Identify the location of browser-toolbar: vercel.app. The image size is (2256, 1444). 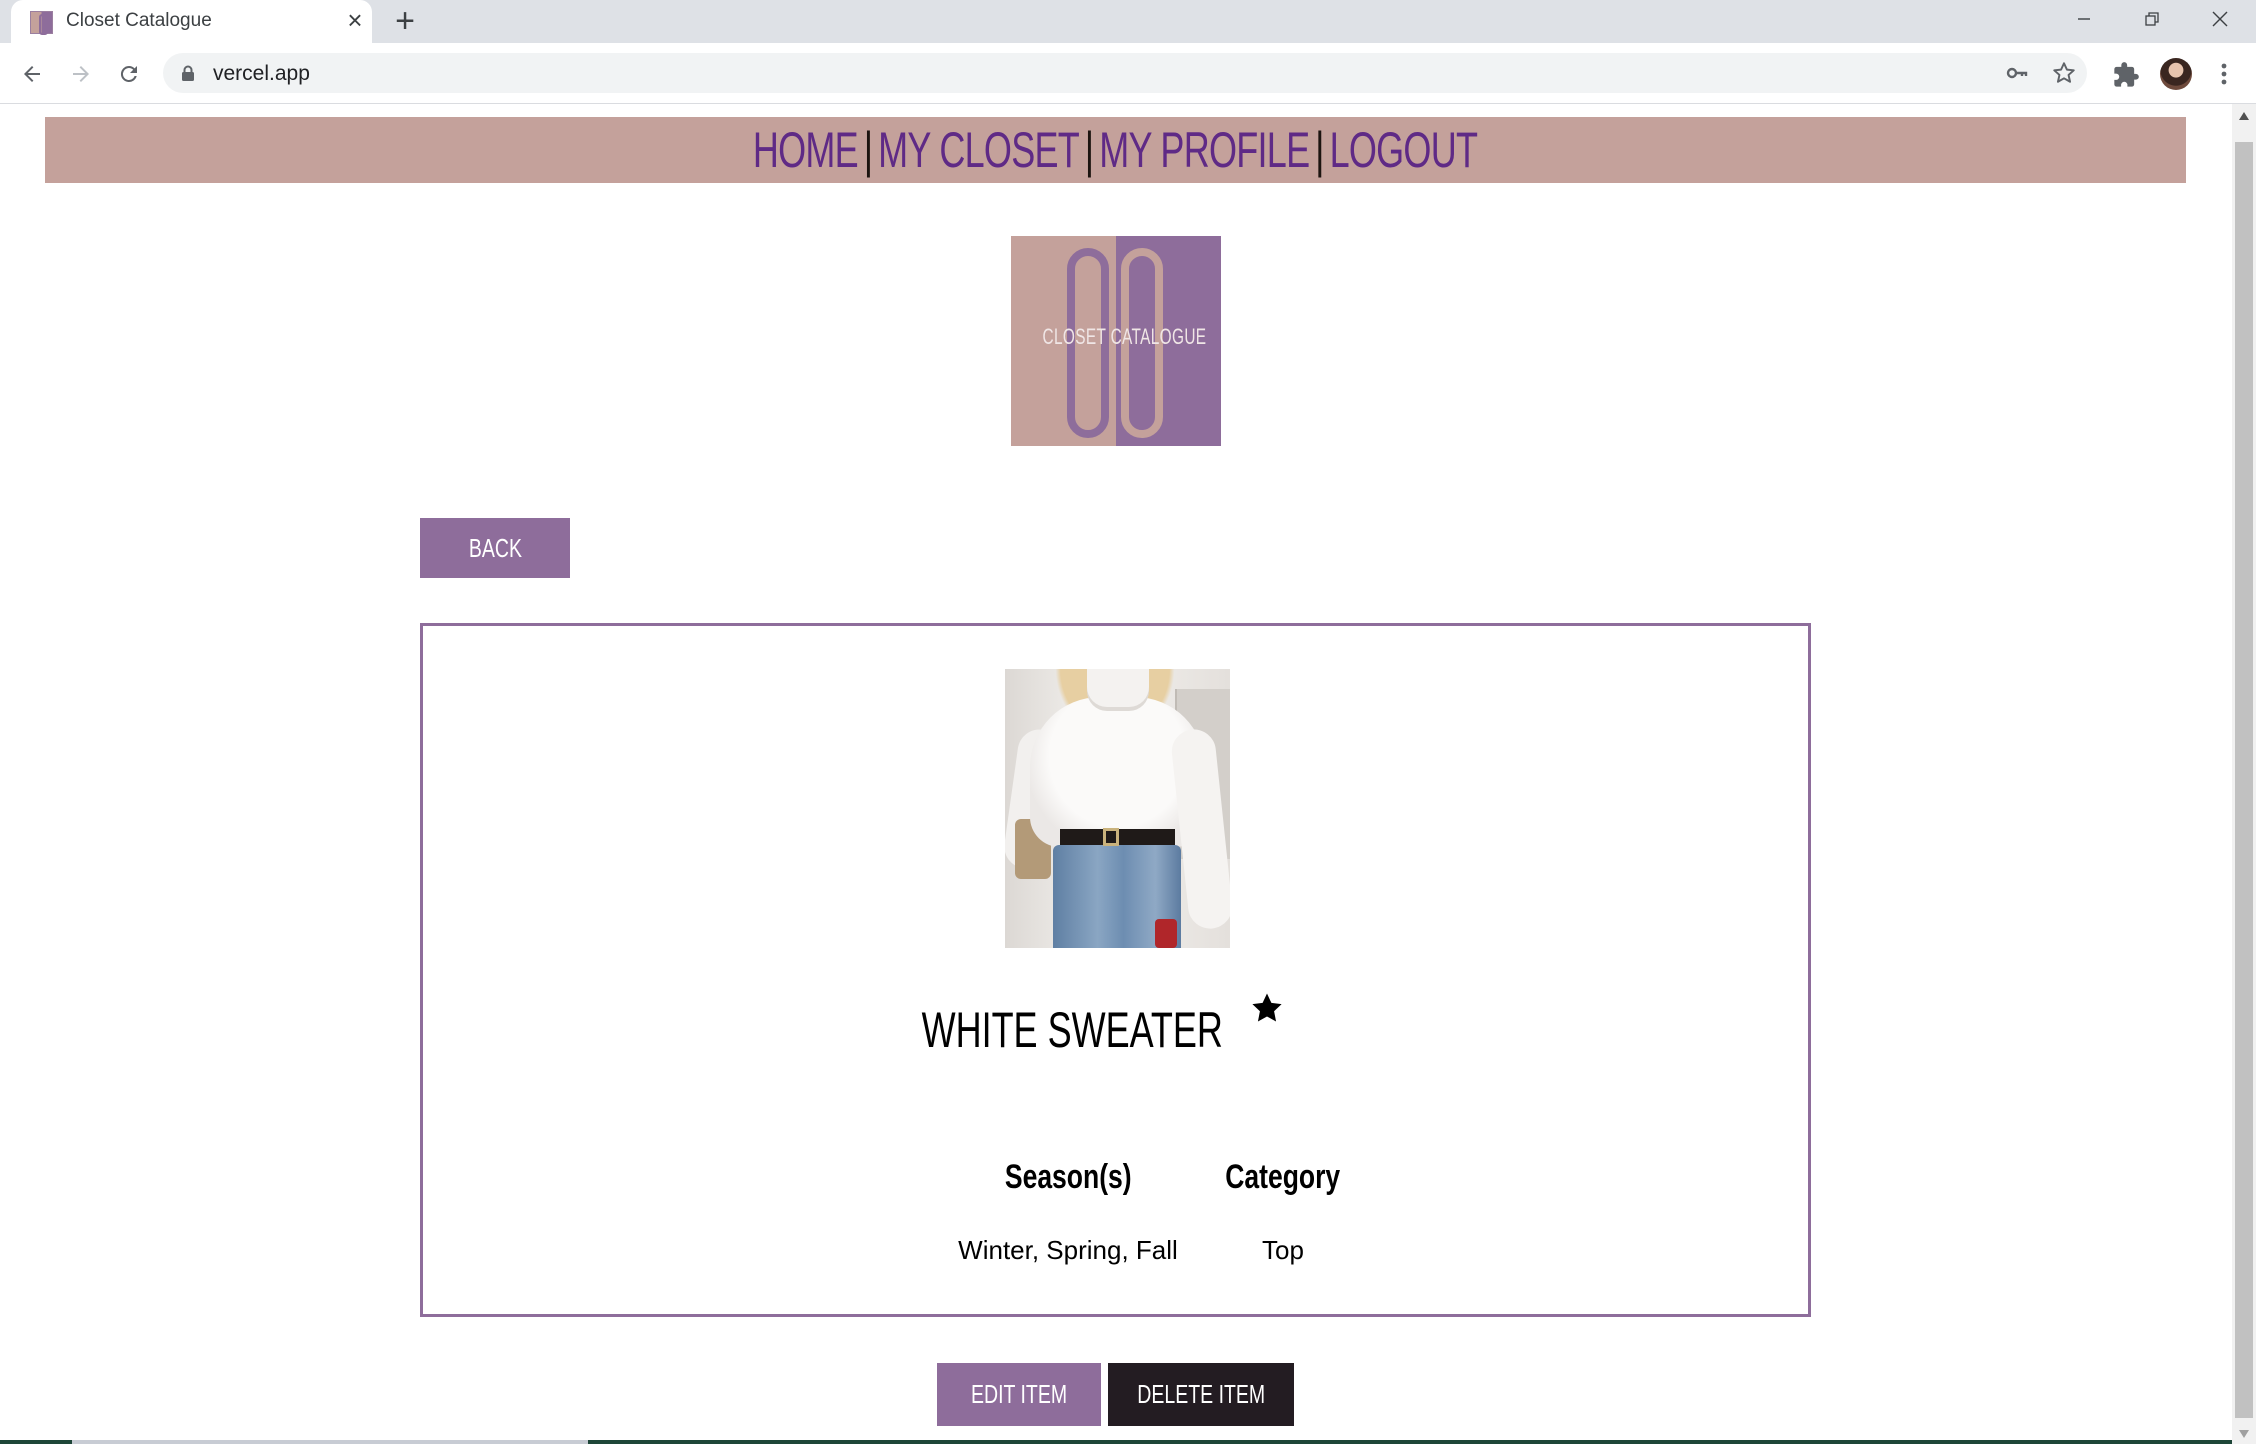
(1128, 73).